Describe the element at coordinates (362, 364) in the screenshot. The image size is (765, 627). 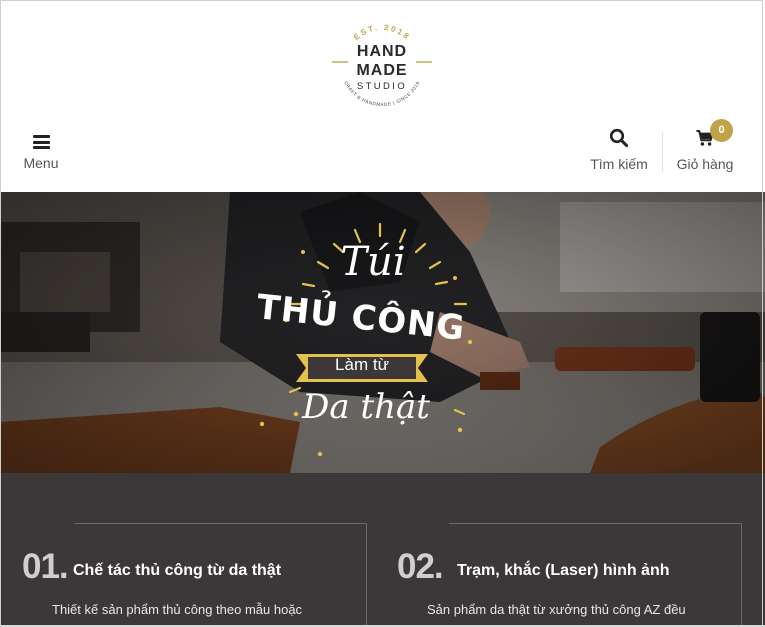
I see `hero-title-line3: Làm từ` at that location.